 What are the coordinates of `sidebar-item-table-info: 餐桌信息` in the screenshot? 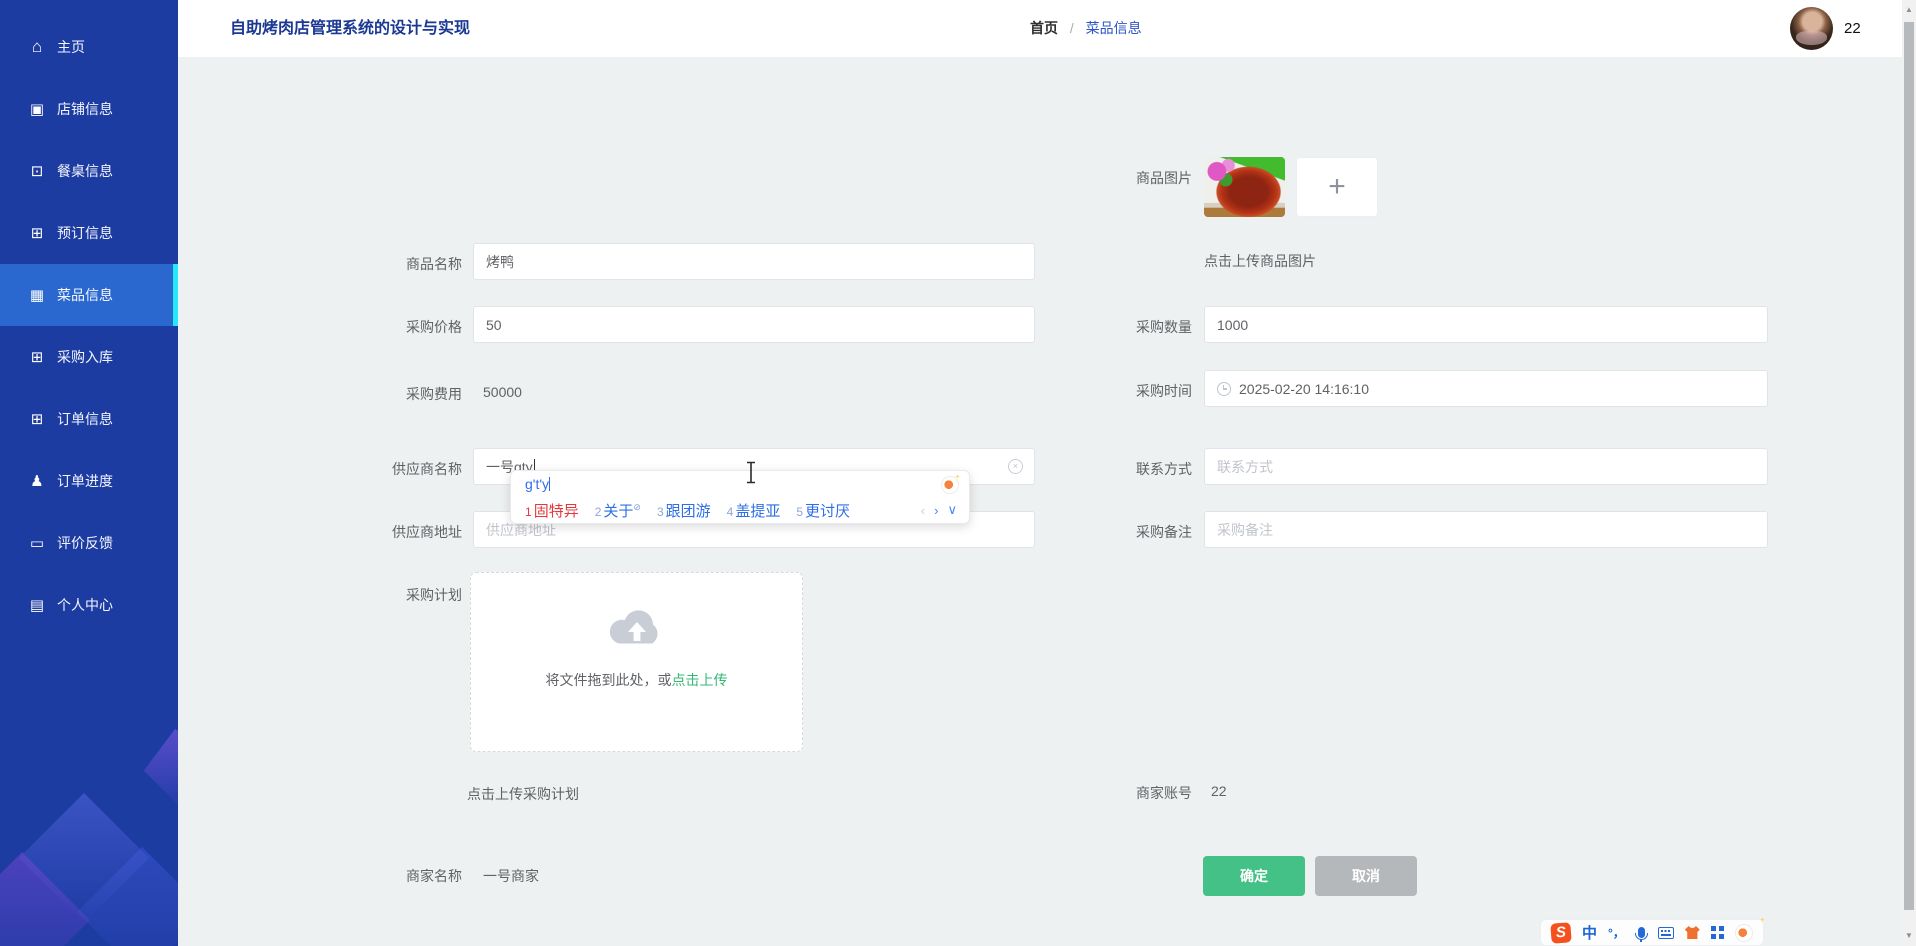 It's located at (89, 171).